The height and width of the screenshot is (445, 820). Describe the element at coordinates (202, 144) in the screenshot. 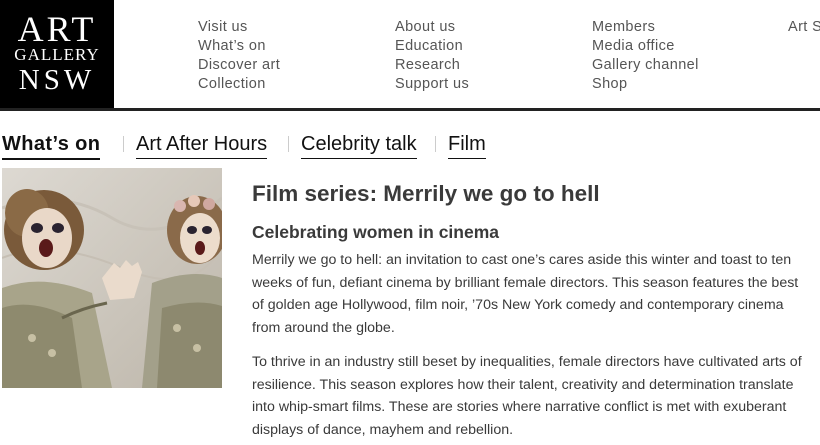

I see `subnav-art-after-hours: Art After Hours` at that location.